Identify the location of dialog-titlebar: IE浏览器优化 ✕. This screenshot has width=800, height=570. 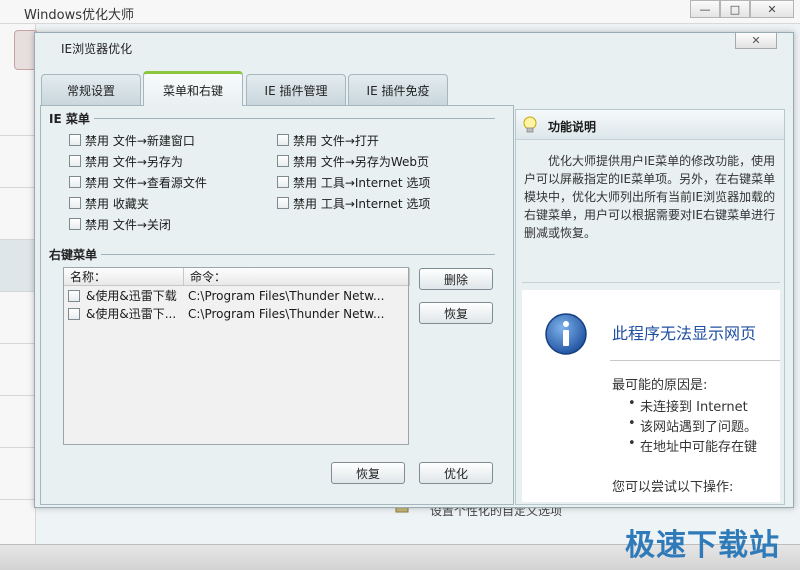
(414, 53).